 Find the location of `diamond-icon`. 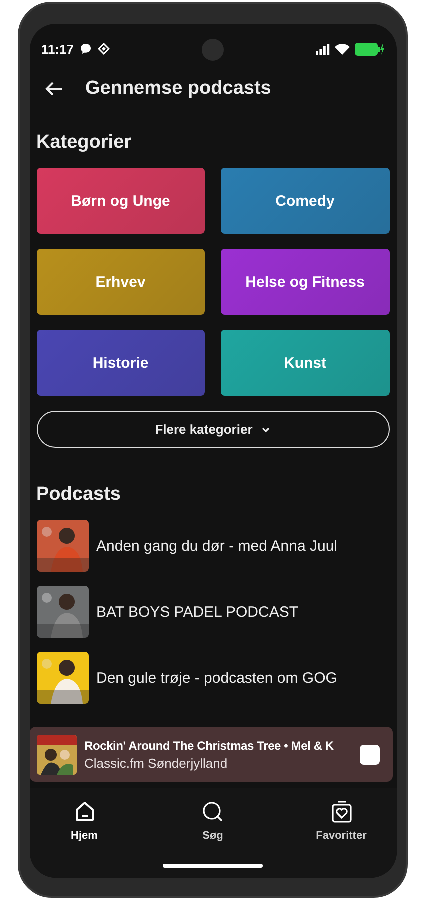

diamond-icon is located at coordinates (104, 49).